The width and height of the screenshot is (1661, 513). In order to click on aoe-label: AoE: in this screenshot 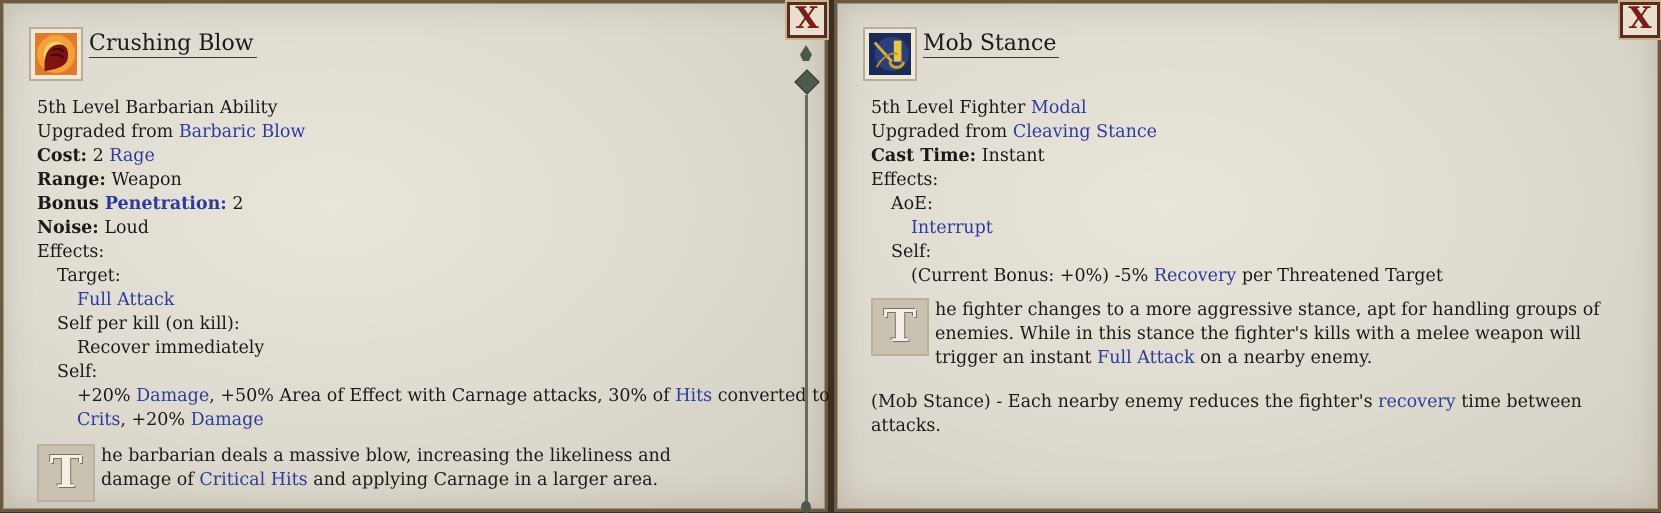, I will do `click(912, 204)`.